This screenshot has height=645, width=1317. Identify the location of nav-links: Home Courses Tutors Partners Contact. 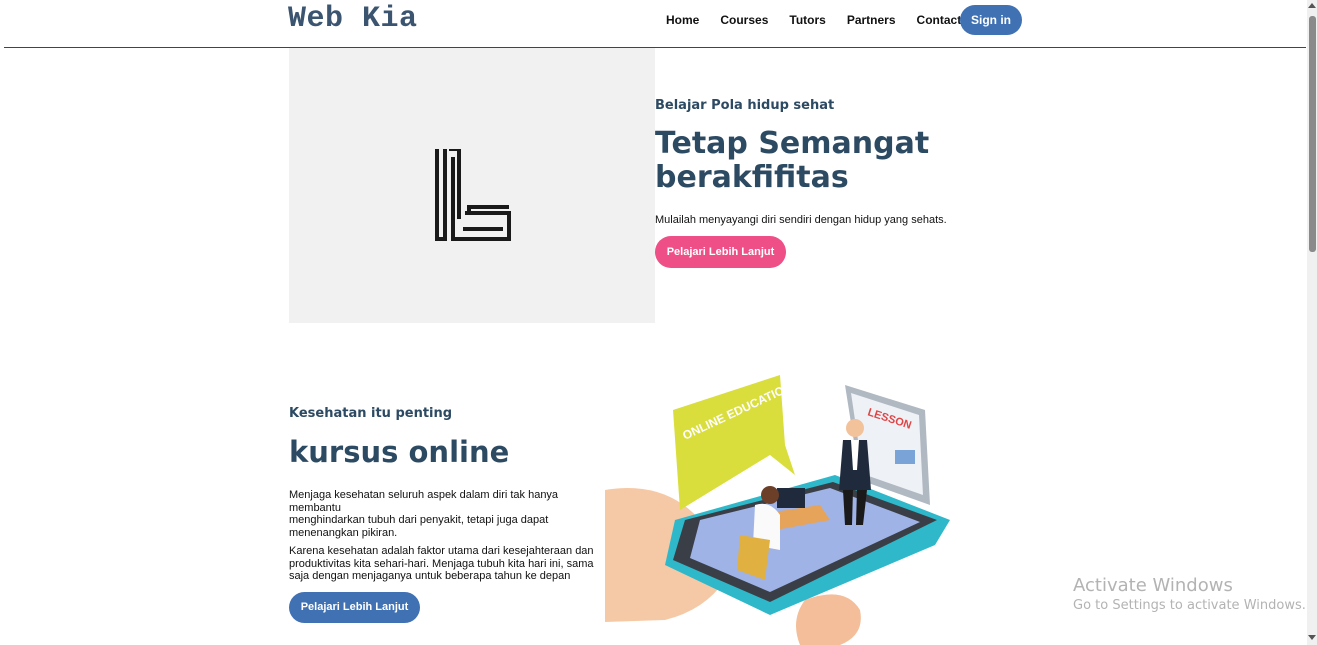
(824, 20).